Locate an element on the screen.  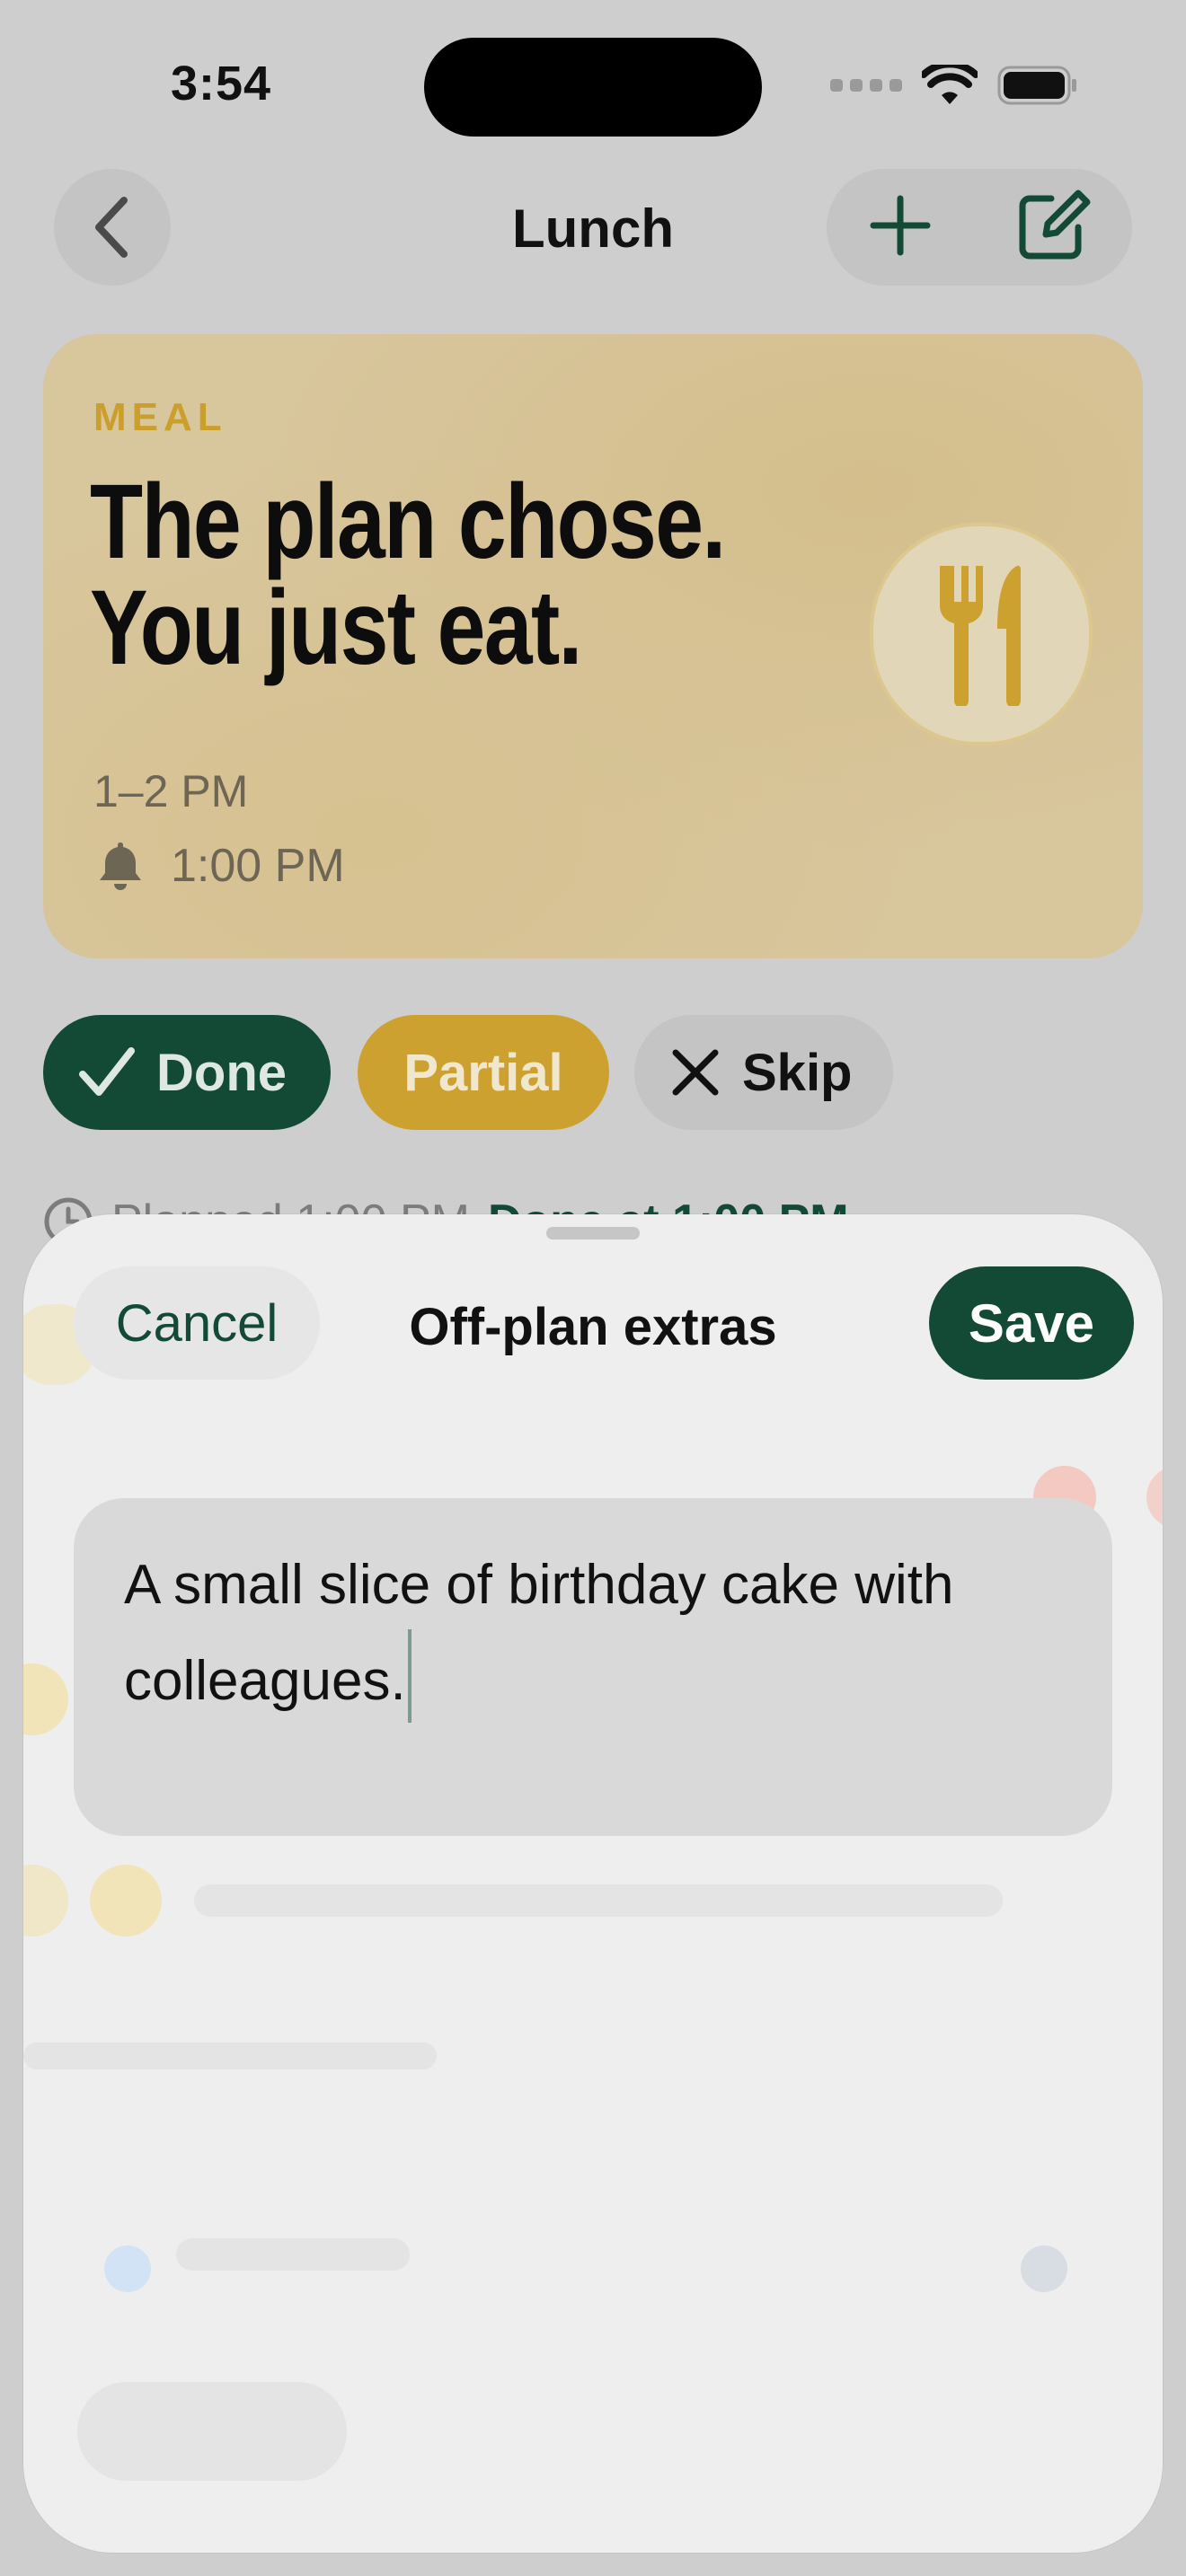
meal-time-window: 1–2 PM is located at coordinates (171, 791).